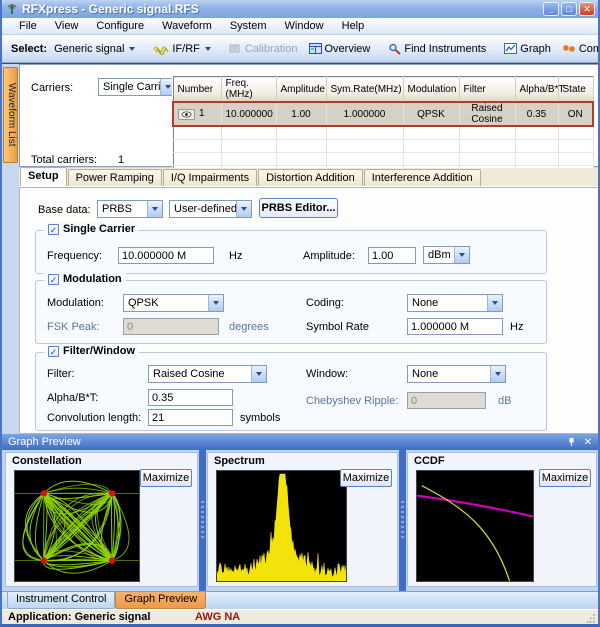 The width and height of the screenshot is (600, 627). What do you see at coordinates (207, 374) in the screenshot?
I see `filter-select: Raised Cosine` at bounding box center [207, 374].